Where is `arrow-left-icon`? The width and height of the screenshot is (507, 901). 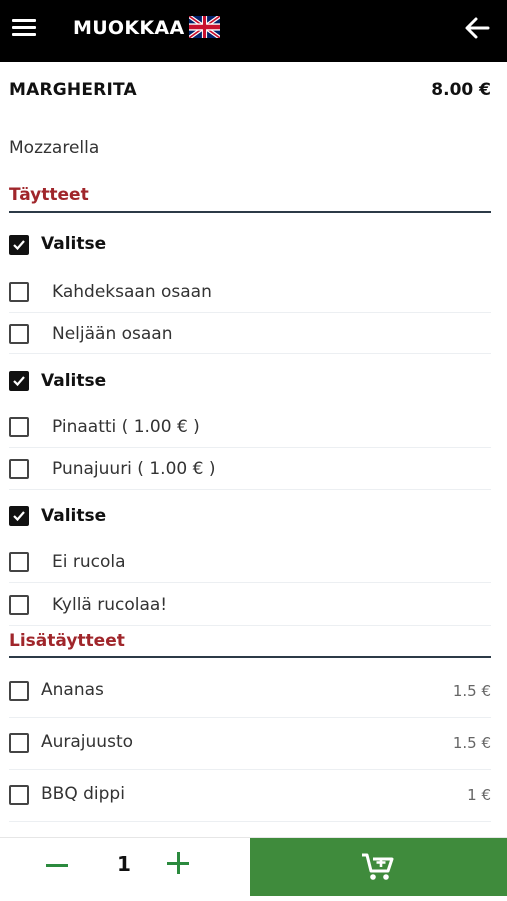
arrow-left-icon is located at coordinates (477, 28).